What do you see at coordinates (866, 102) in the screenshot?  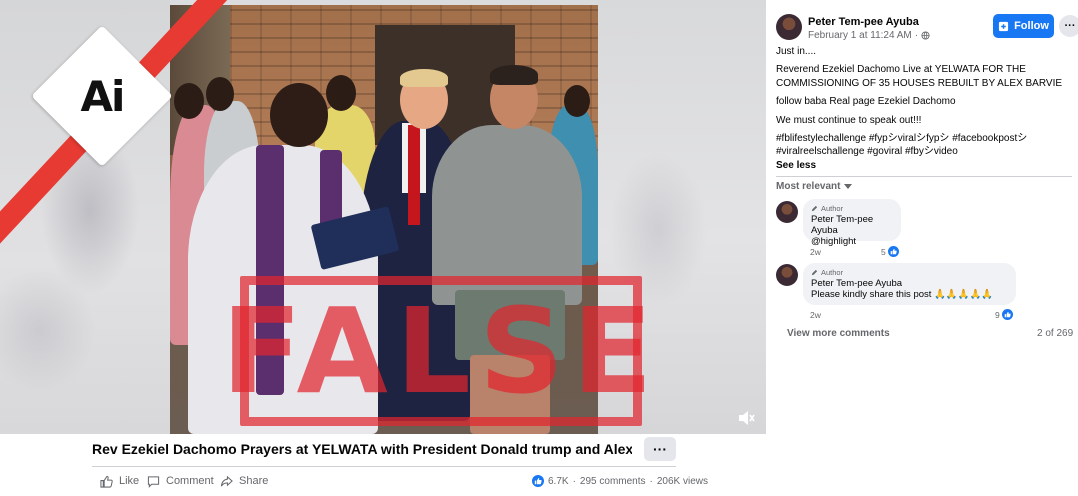 I see `post-line: follow baba Real page Ezekiel Dachomo` at bounding box center [866, 102].